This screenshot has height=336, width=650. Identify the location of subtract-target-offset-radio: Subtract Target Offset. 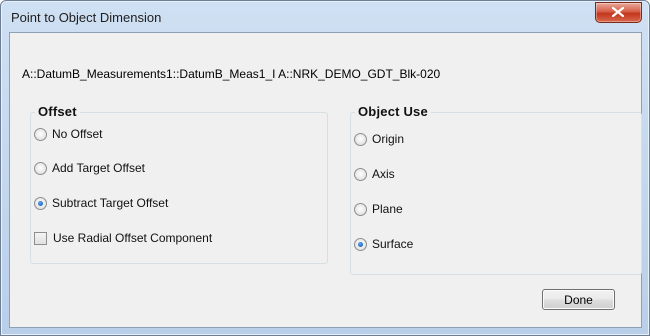
(101, 203).